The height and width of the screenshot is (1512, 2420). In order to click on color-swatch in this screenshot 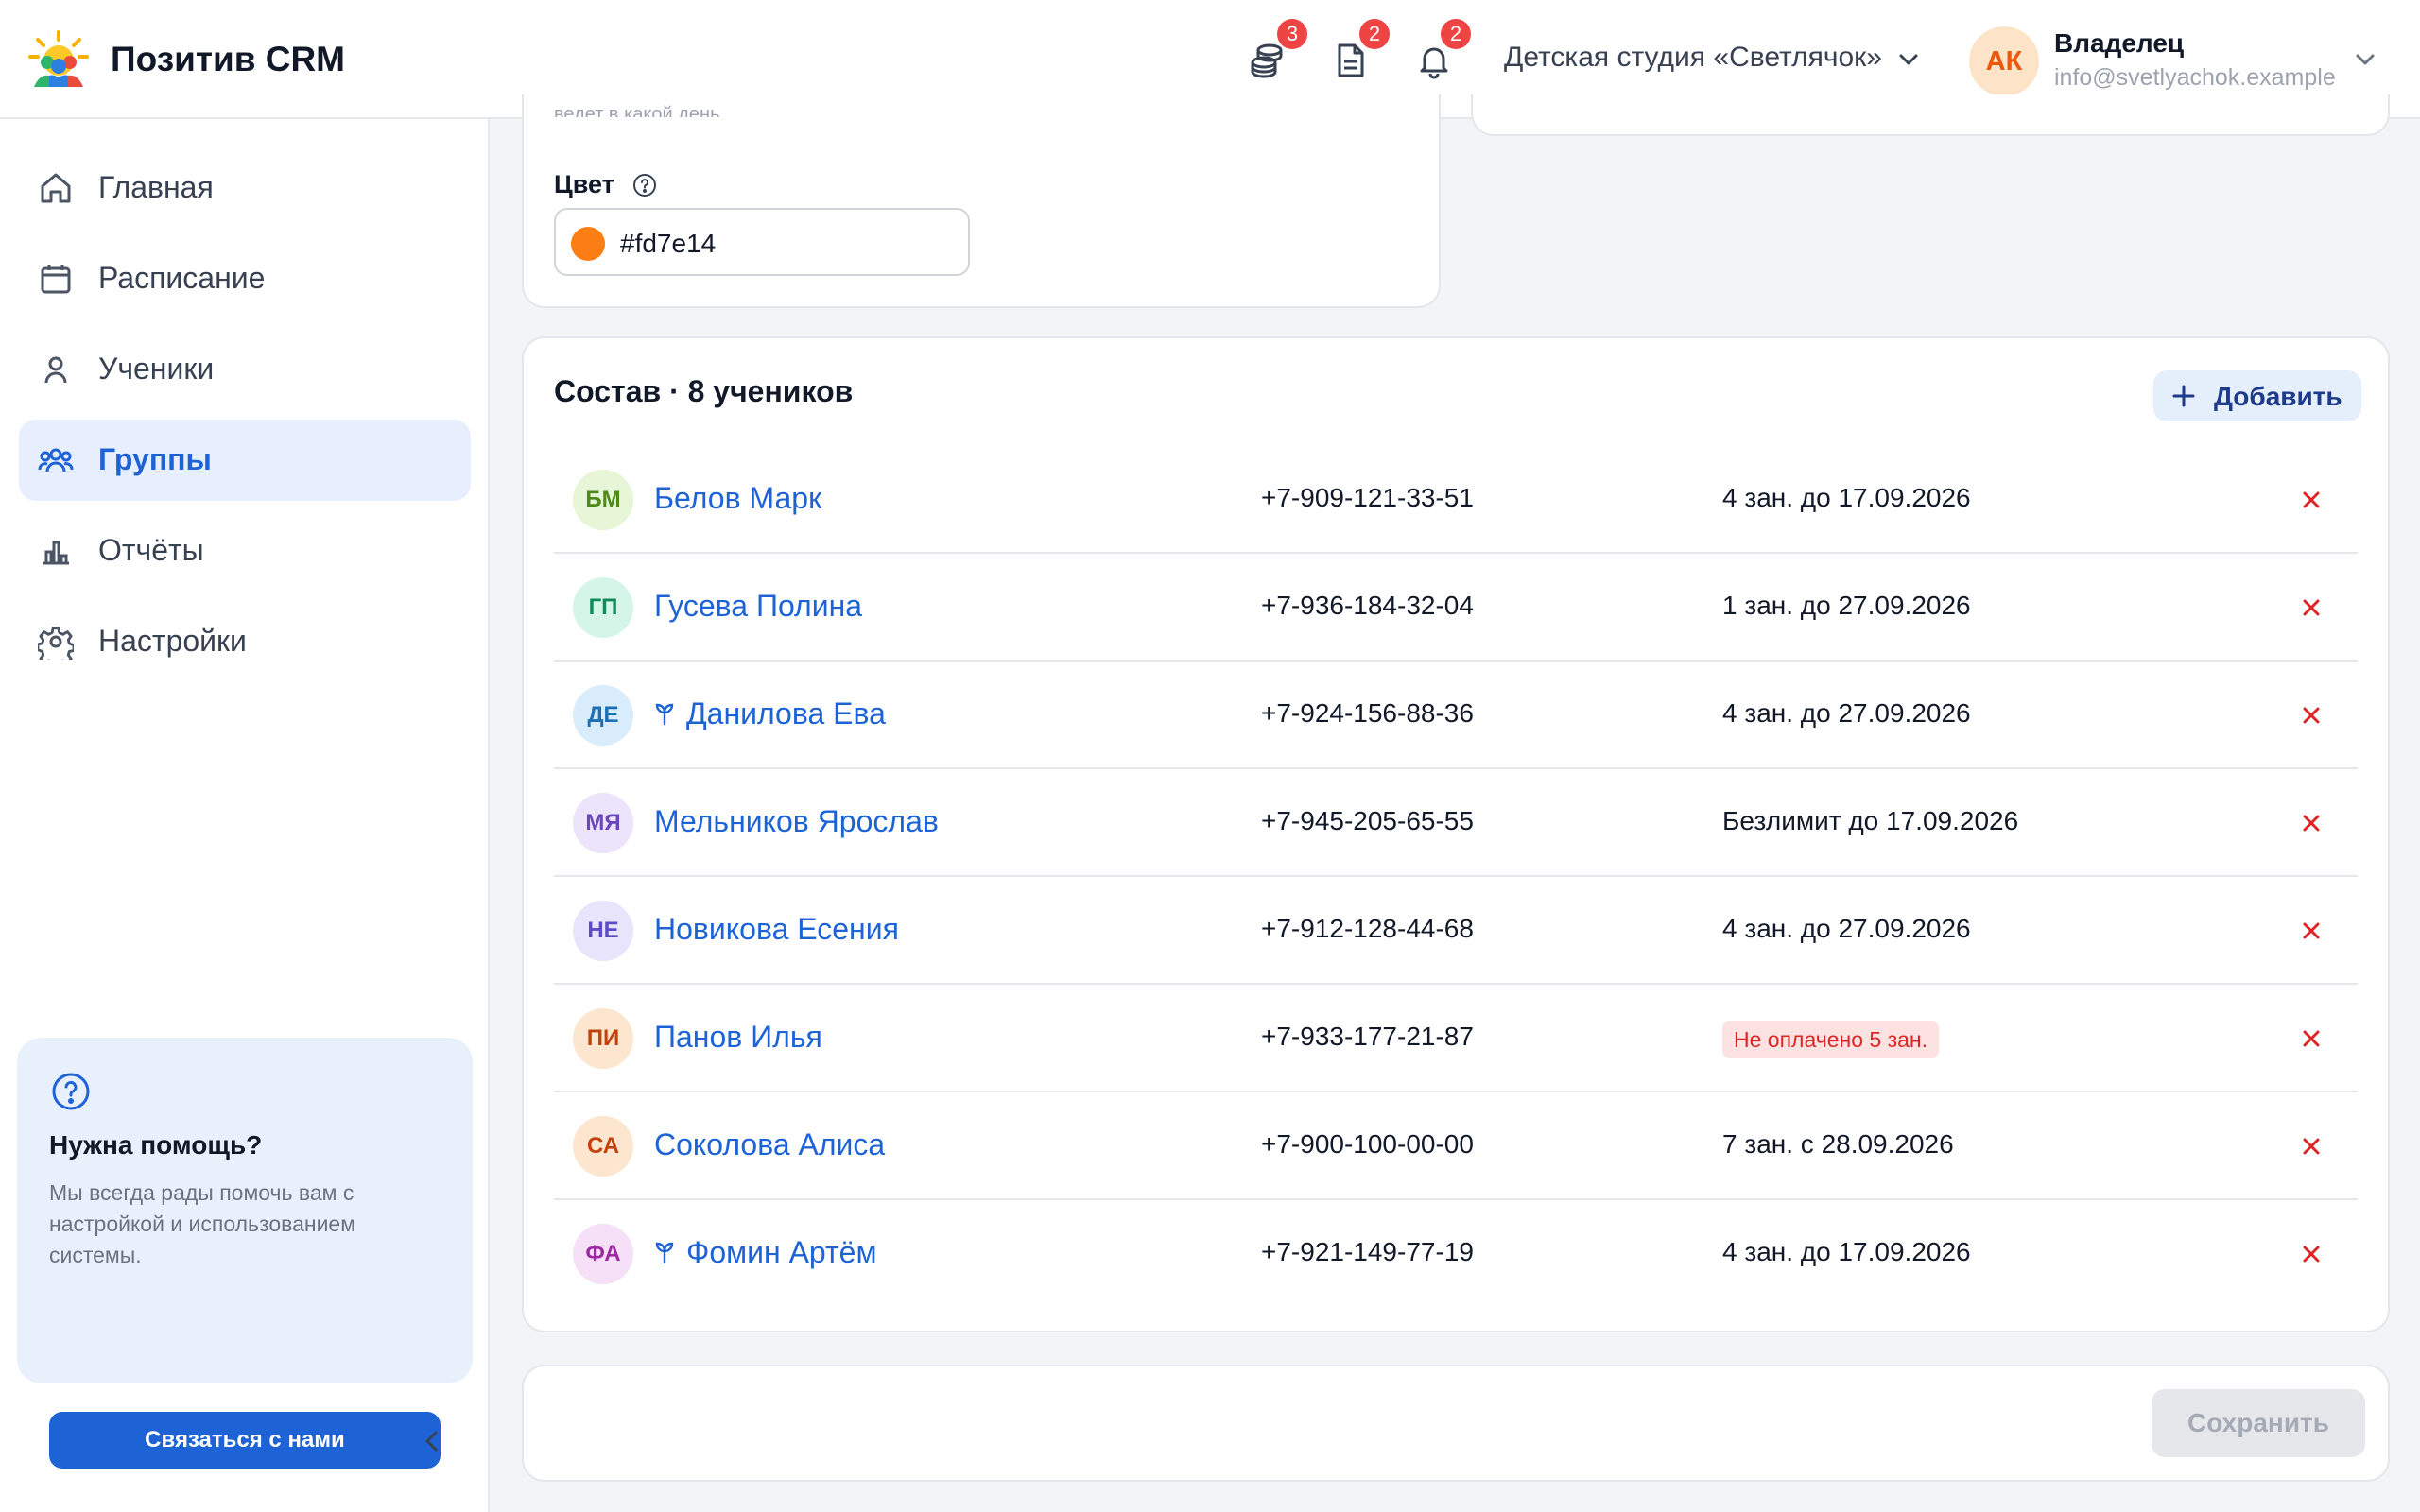, I will do `click(588, 244)`.